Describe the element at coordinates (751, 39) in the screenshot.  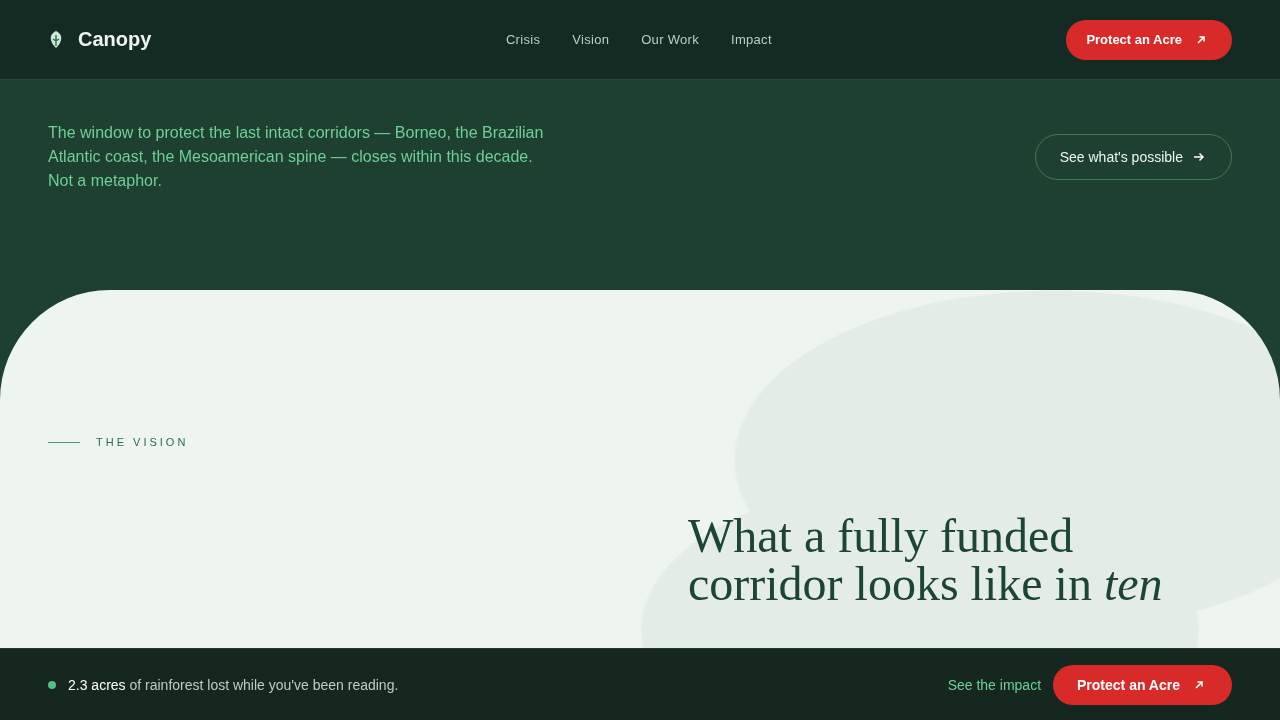
I see `nav-link: Impact` at that location.